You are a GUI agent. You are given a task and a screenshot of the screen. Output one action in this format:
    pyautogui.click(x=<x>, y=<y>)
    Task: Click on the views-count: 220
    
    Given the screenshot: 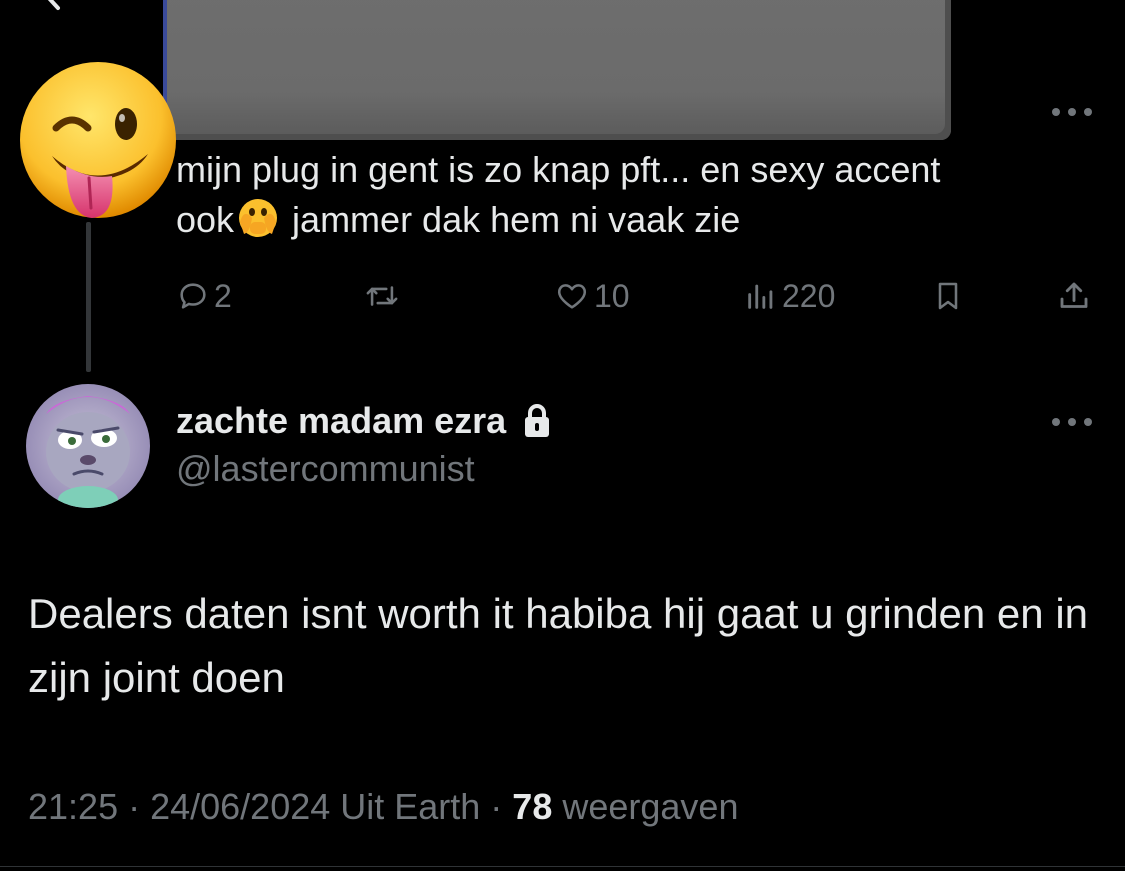 What is the action you would take?
    pyautogui.click(x=809, y=295)
    